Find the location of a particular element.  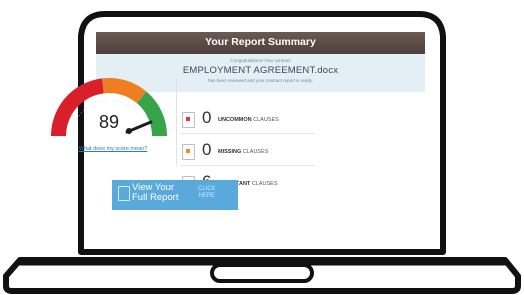

section-divider is located at coordinates (176, 122).